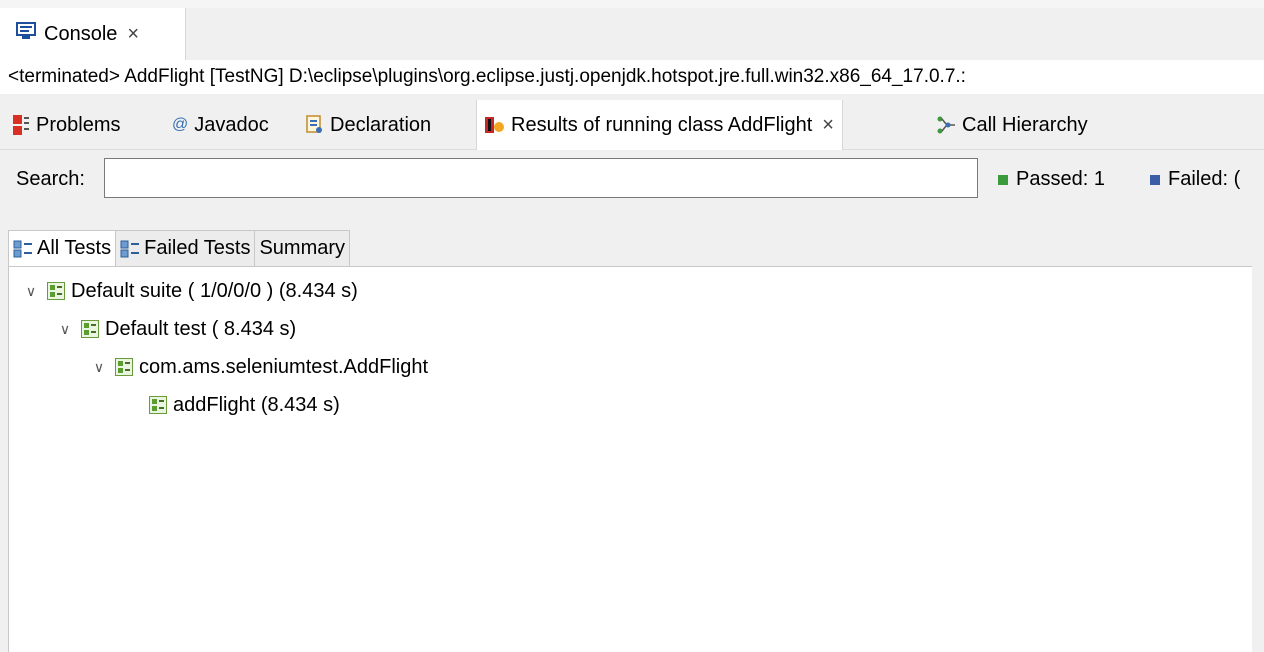 The width and height of the screenshot is (1264, 652). Describe the element at coordinates (256, 404) in the screenshot. I see `tree-node-label: addFlight (8.434 s)` at that location.